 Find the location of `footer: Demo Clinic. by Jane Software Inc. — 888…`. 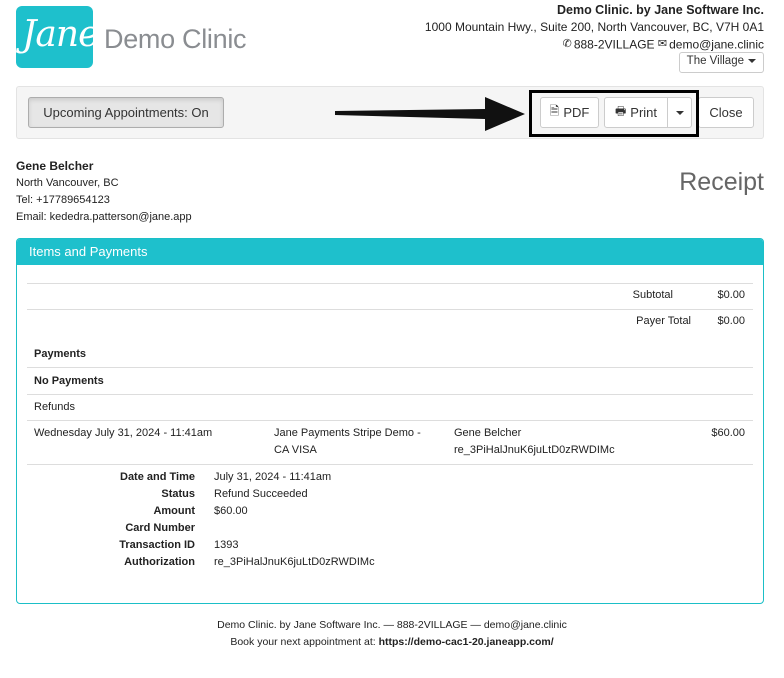

footer: Demo Clinic. by Jane Software Inc. — 888… is located at coordinates (392, 634).